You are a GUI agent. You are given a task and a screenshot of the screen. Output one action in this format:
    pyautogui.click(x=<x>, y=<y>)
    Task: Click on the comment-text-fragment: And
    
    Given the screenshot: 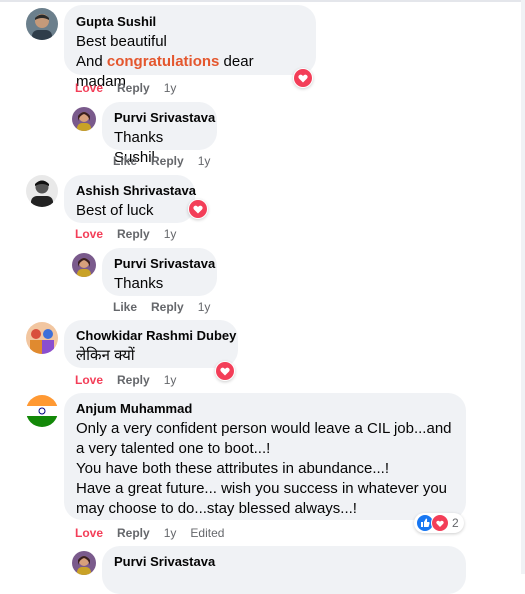 What is the action you would take?
    pyautogui.click(x=91, y=61)
    